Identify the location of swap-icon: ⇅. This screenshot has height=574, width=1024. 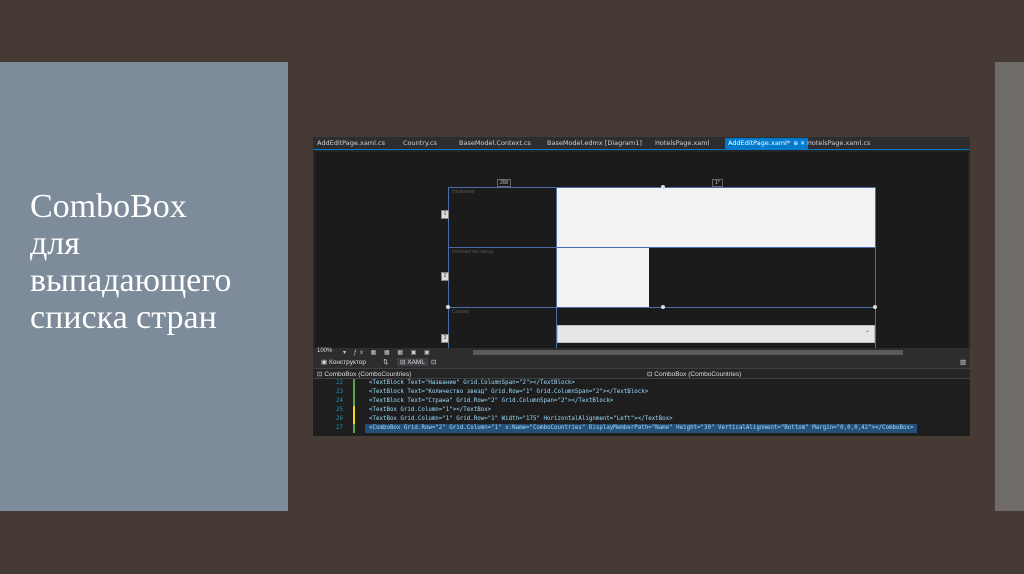
(385, 362).